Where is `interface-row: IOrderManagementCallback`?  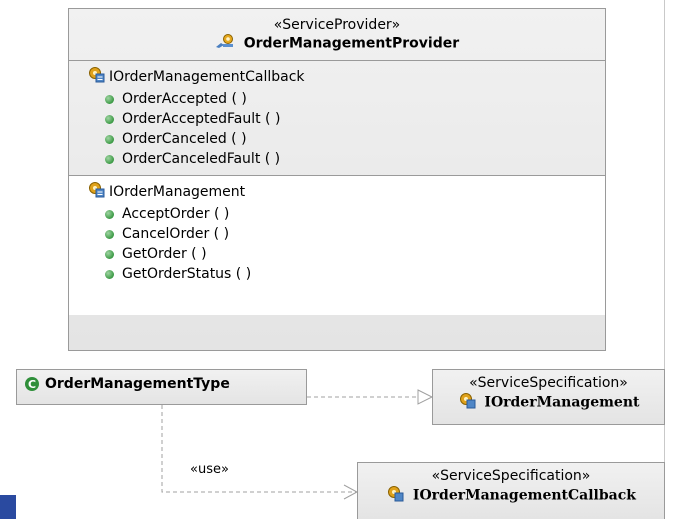 interface-row: IOrderManagementCallback is located at coordinates (343, 77).